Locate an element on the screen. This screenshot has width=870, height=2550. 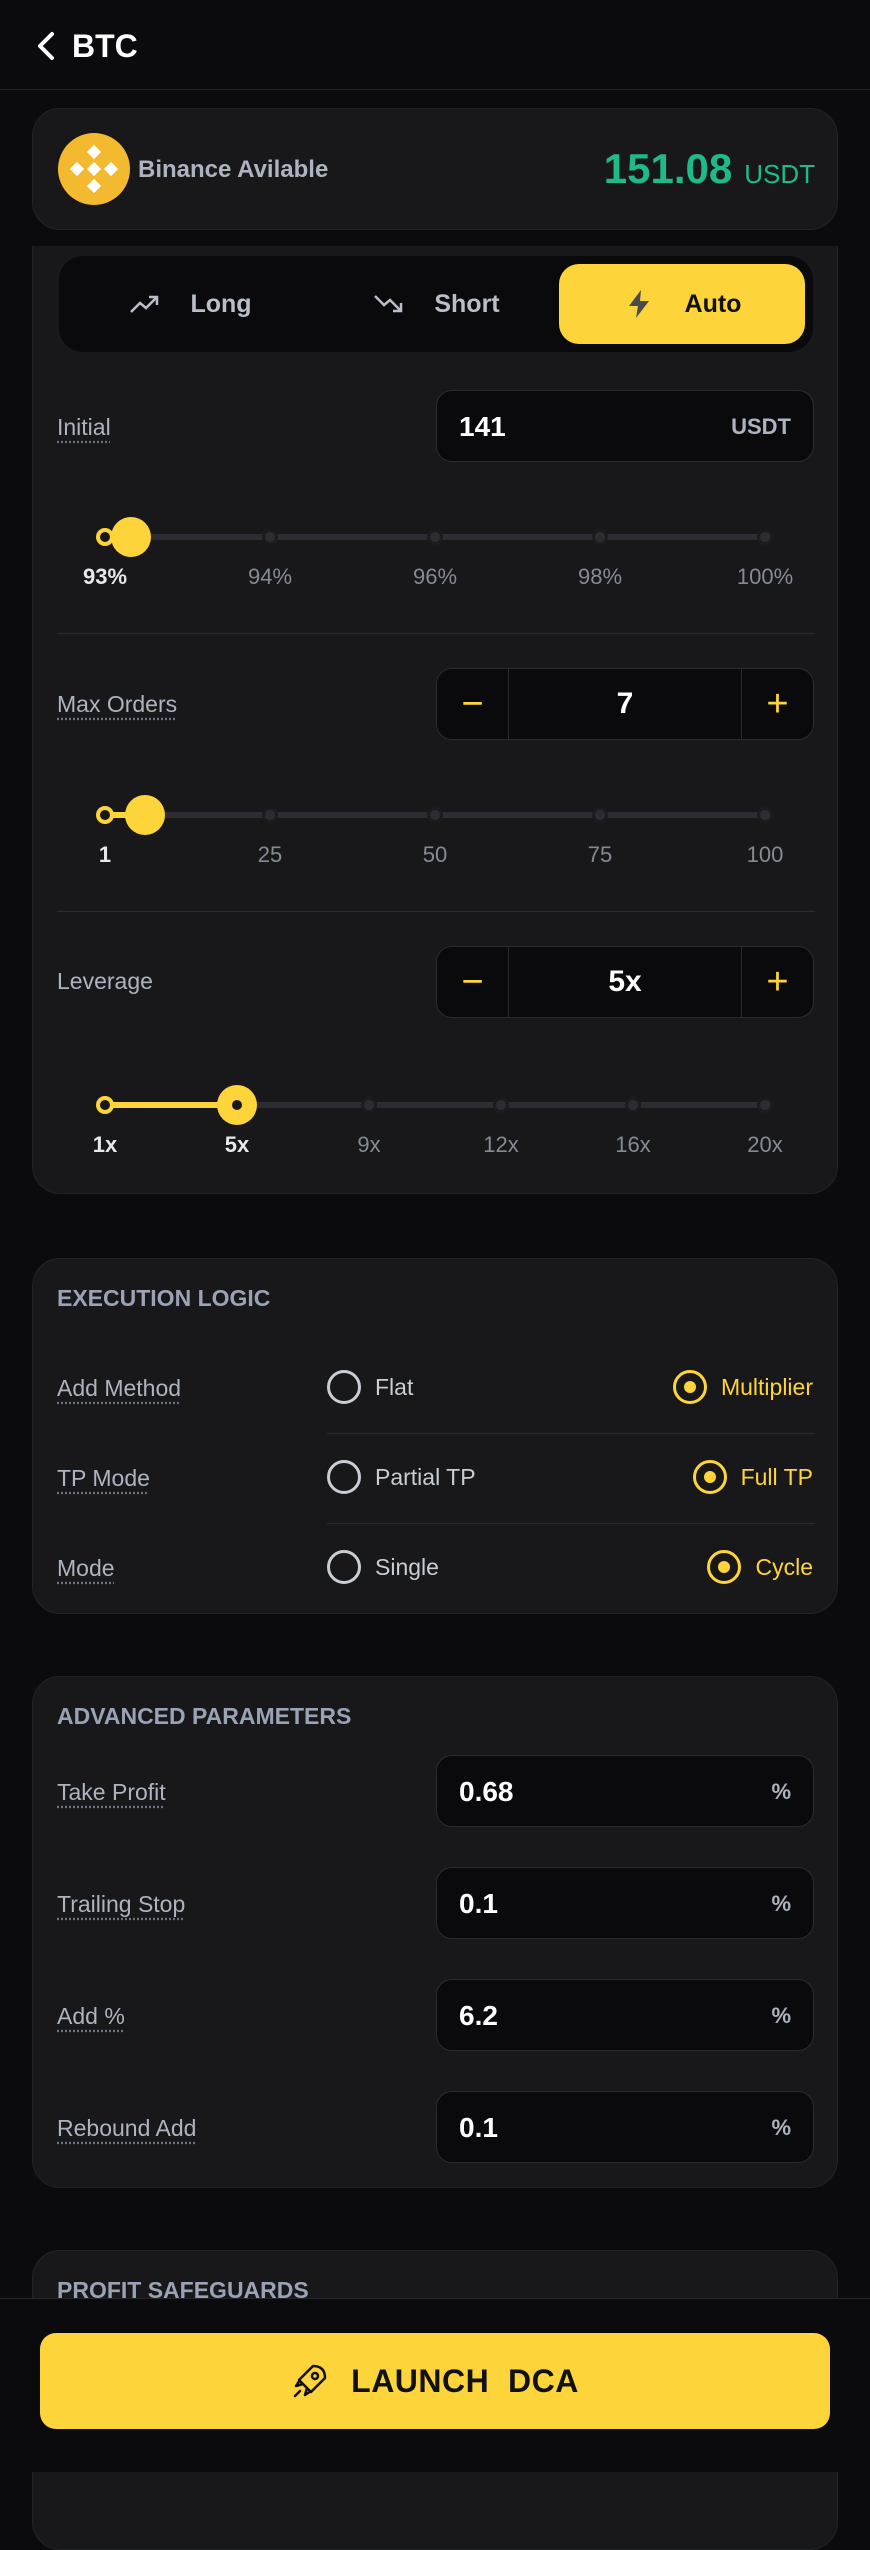
mode-cycle-radio: Cycle is located at coordinates (760, 1567).